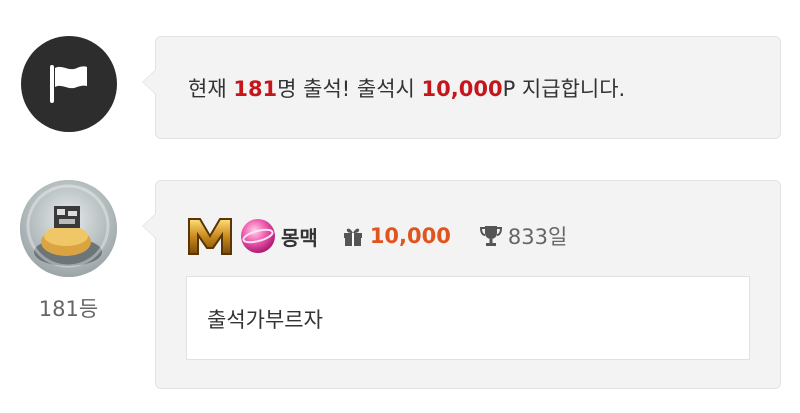 The image size is (800, 413). What do you see at coordinates (564, 89) in the screenshot?
I see `notice-suffix: P 지급합니다.` at bounding box center [564, 89].